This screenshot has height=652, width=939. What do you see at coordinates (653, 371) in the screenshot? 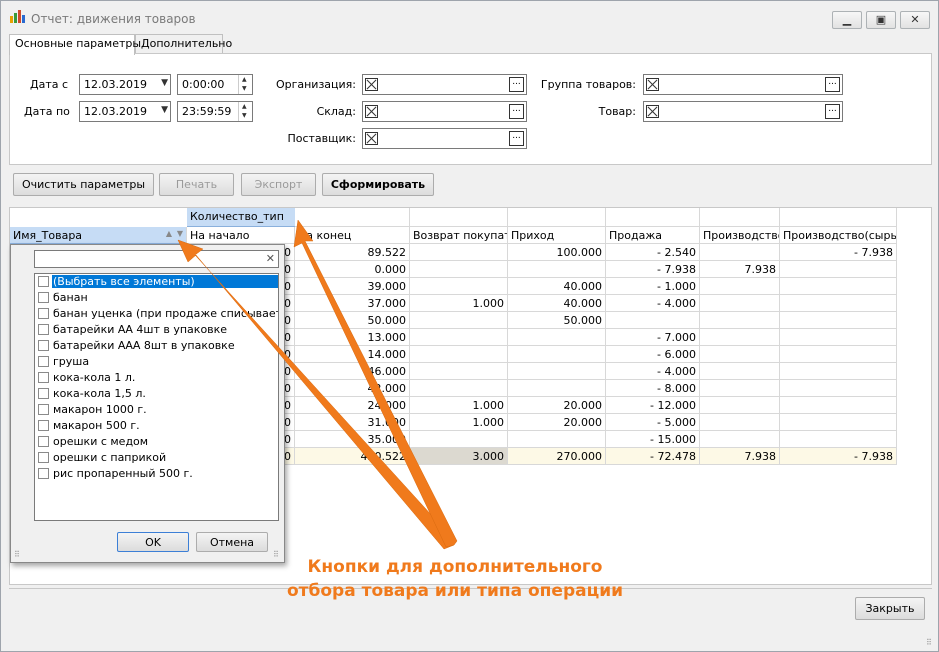
I see `table-cell: - 4.000` at bounding box center [653, 371].